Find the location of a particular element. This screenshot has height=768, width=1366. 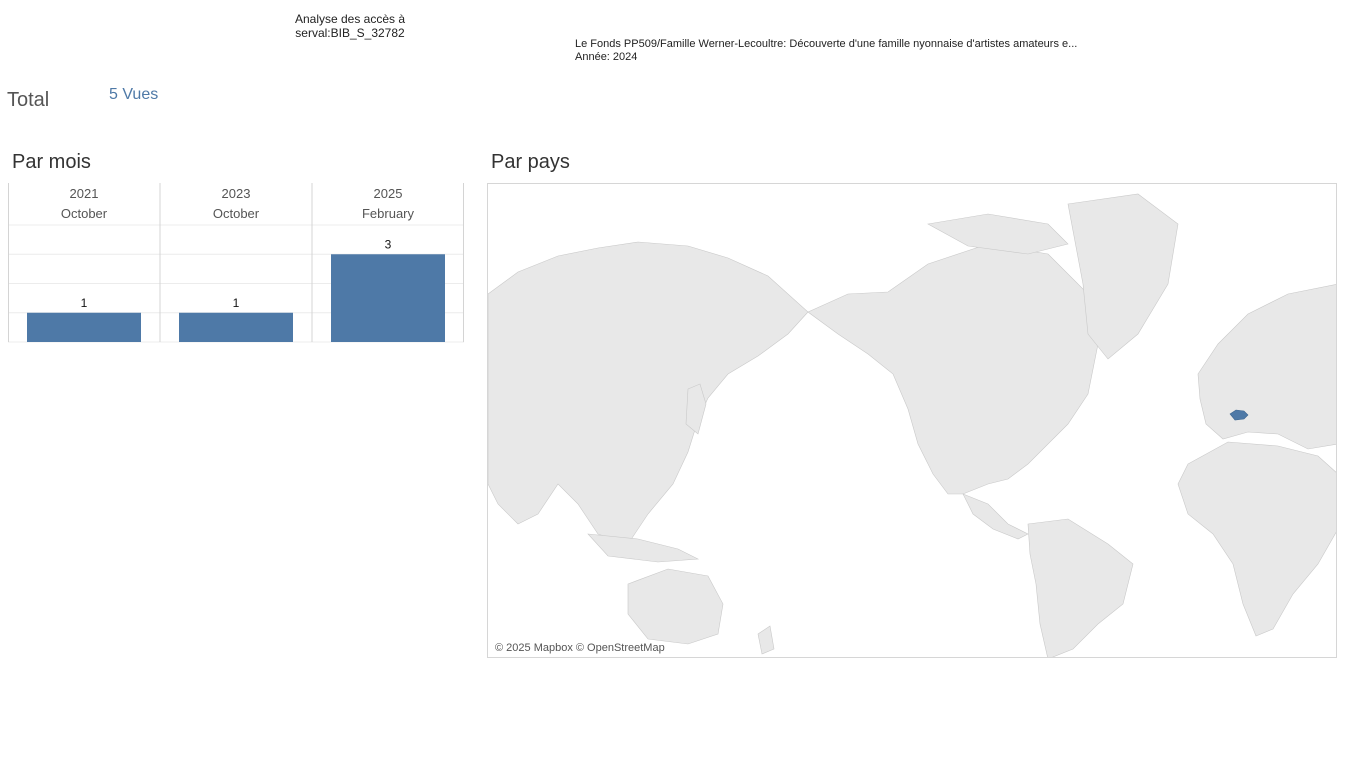

map-attribution: © 2025 Mapbox © OpenStreetMap is located at coordinates (580, 648).